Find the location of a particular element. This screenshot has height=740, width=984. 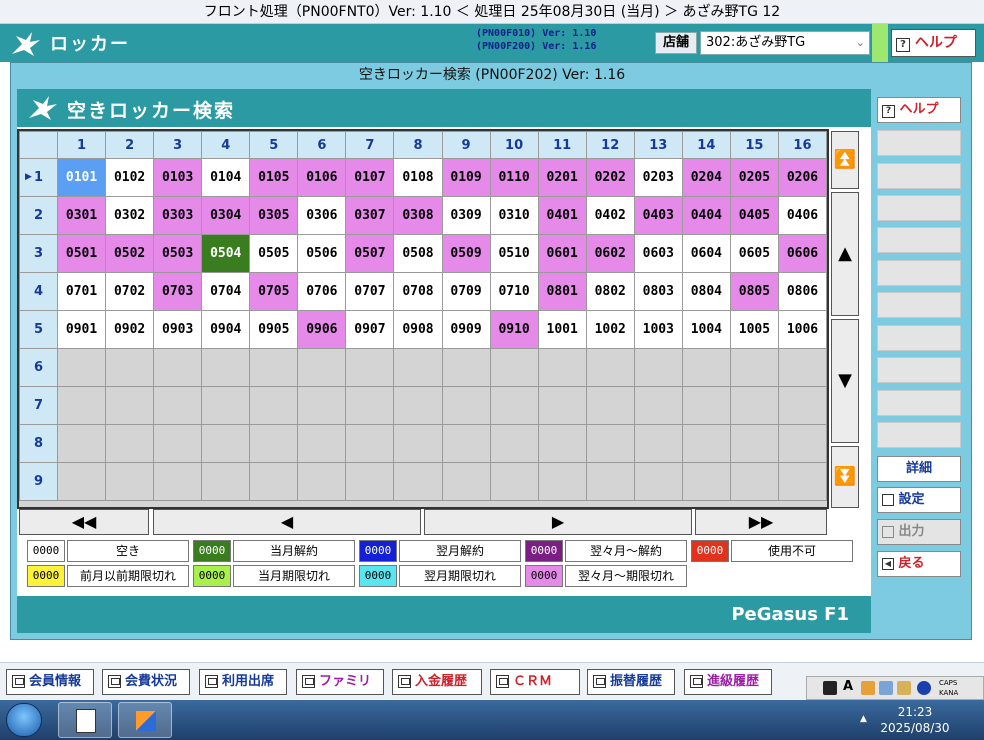

locker-cell: 0301 is located at coordinates (81, 215).